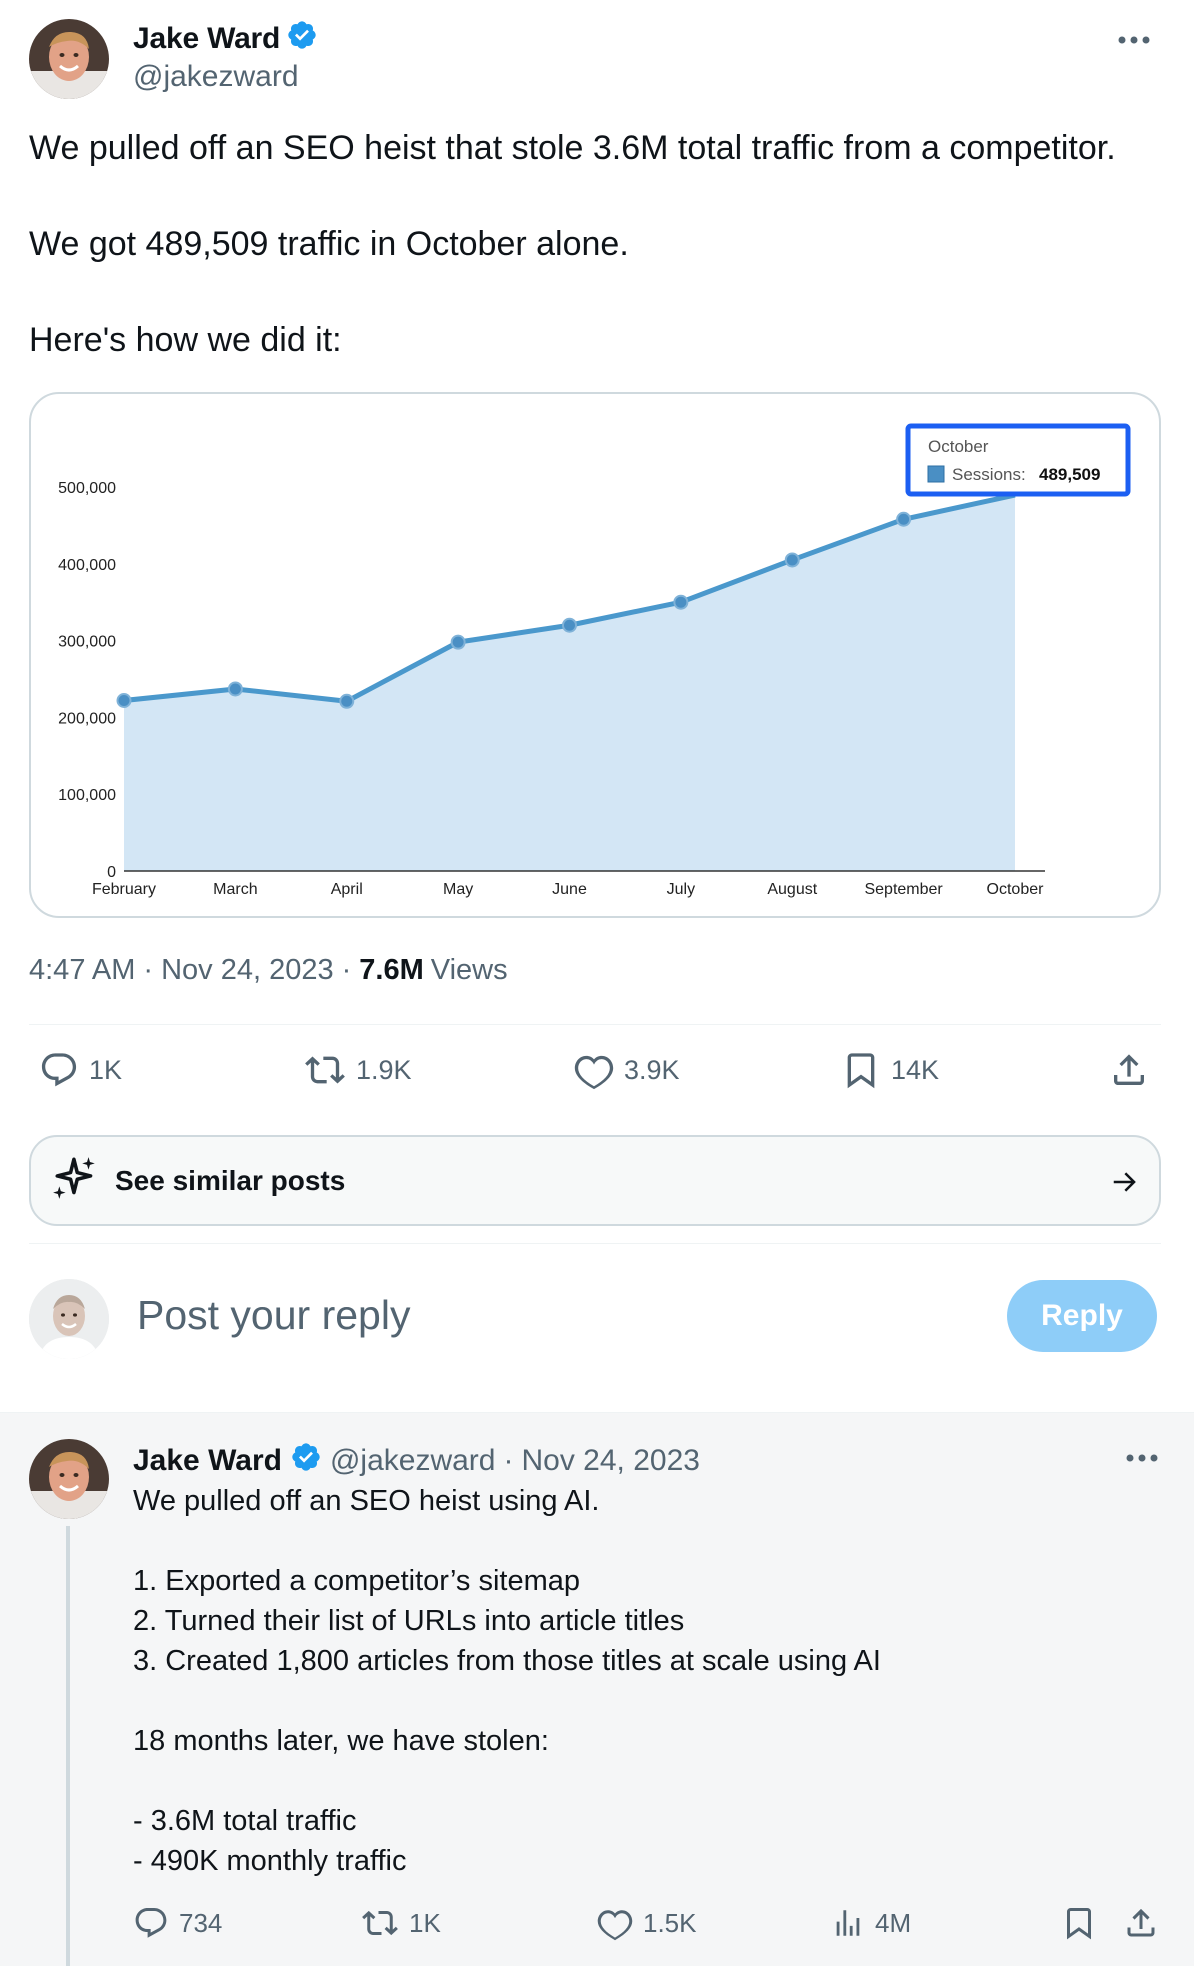  What do you see at coordinates (401, 1923) in the screenshot?
I see `reply-repost-button: 1K` at bounding box center [401, 1923].